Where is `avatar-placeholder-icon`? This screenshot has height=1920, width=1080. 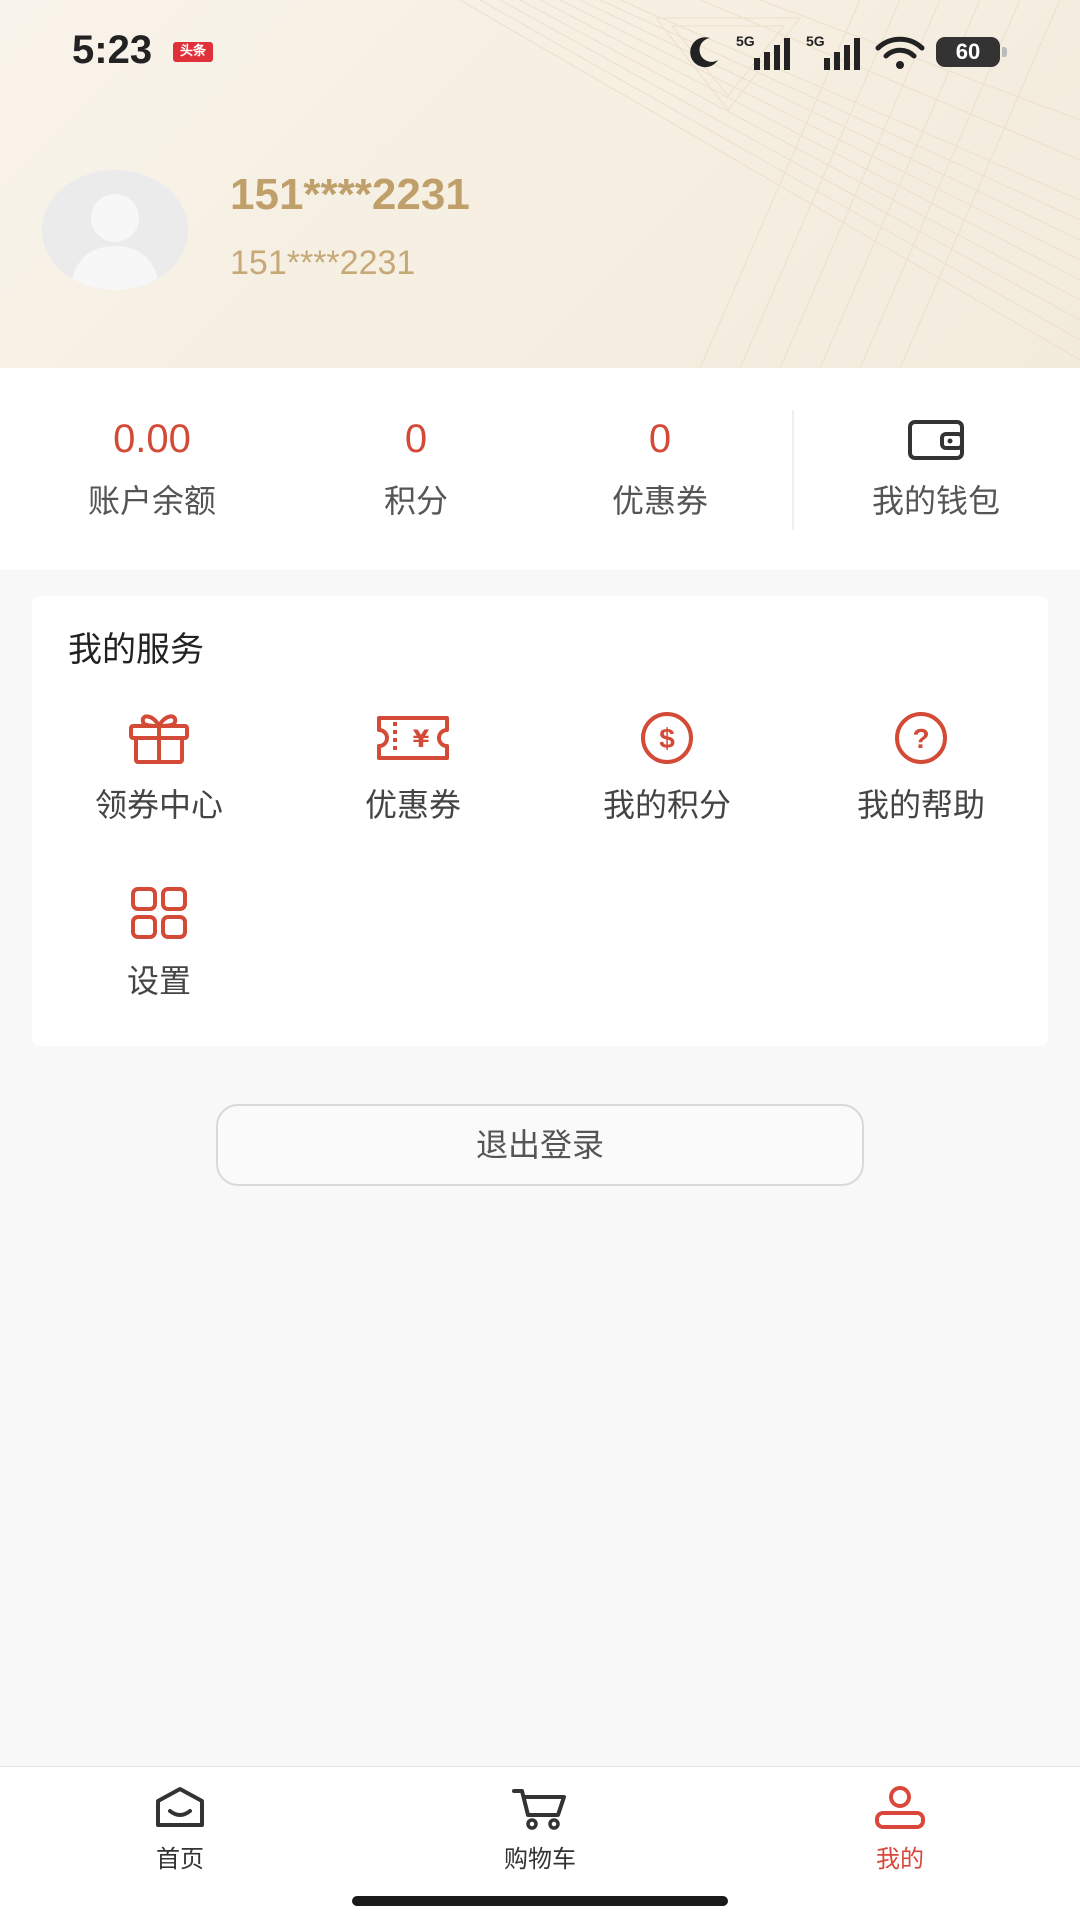 avatar-placeholder-icon is located at coordinates (115, 230).